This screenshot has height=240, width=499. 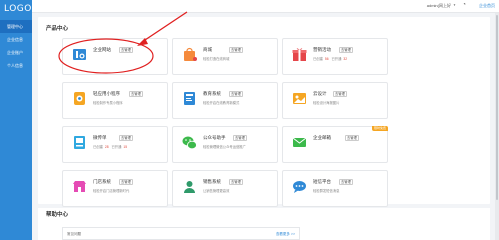 I want to click on product-card-flyer: 微传单 去管理 已创建 28 已开通 15, so click(x=115, y=144).